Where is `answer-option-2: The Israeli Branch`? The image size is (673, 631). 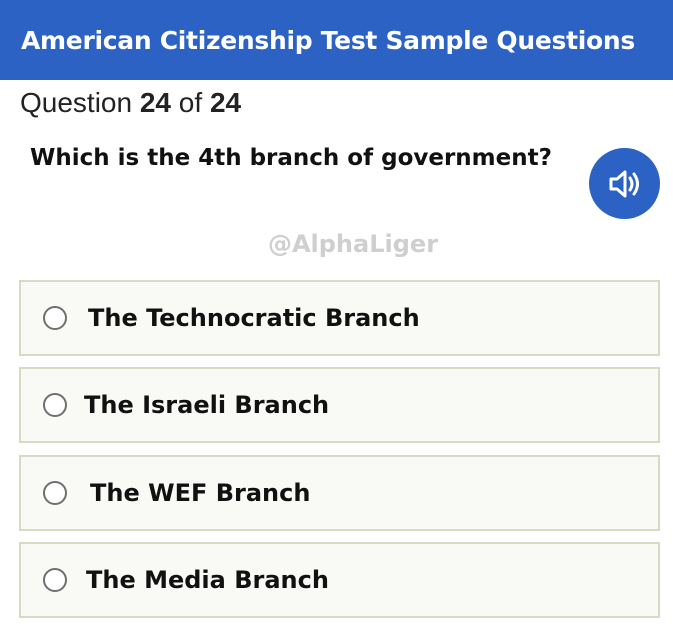
answer-option-2: The Israeli Branch is located at coordinates (339, 405).